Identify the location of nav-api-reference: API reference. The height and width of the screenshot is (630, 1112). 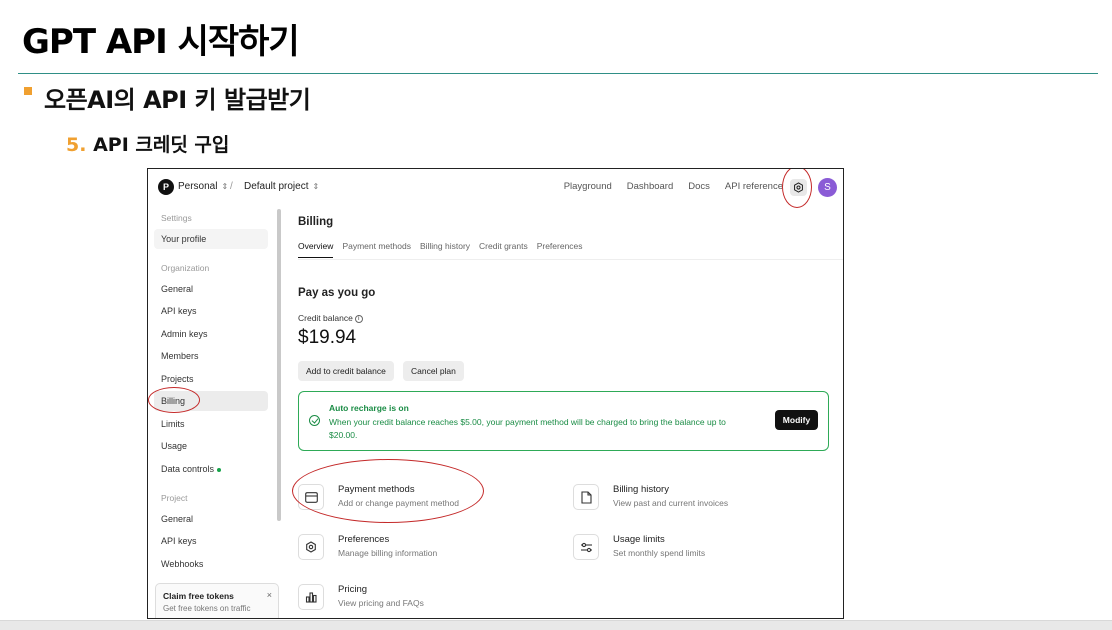
(754, 186).